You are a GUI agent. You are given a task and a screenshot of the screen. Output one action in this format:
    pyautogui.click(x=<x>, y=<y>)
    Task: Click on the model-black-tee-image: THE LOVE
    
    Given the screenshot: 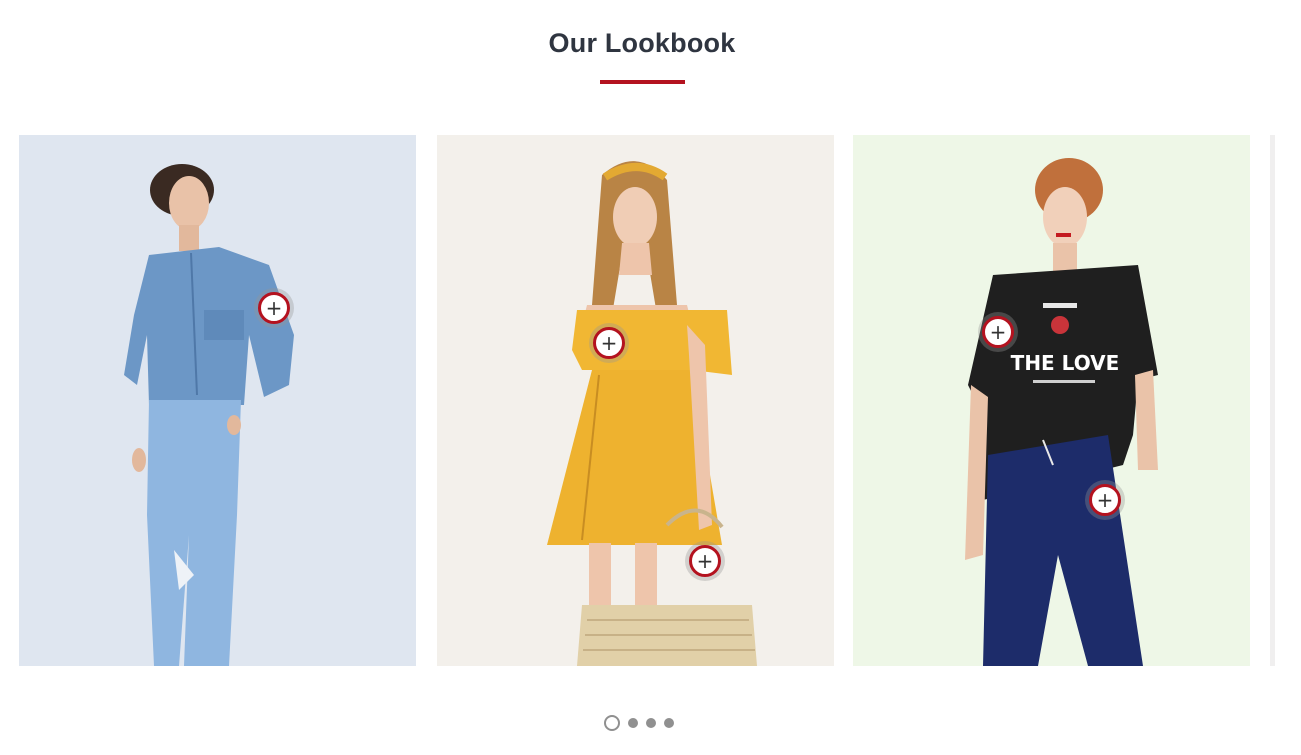 What is the action you would take?
    pyautogui.click(x=1061, y=412)
    